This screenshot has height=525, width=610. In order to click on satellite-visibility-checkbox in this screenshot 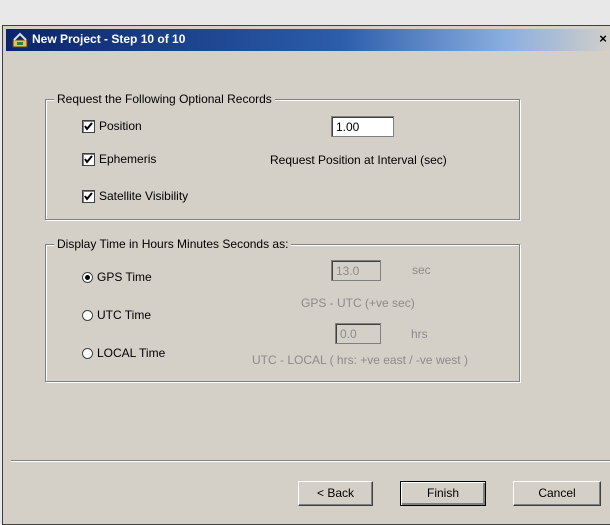, I will do `click(88, 196)`.